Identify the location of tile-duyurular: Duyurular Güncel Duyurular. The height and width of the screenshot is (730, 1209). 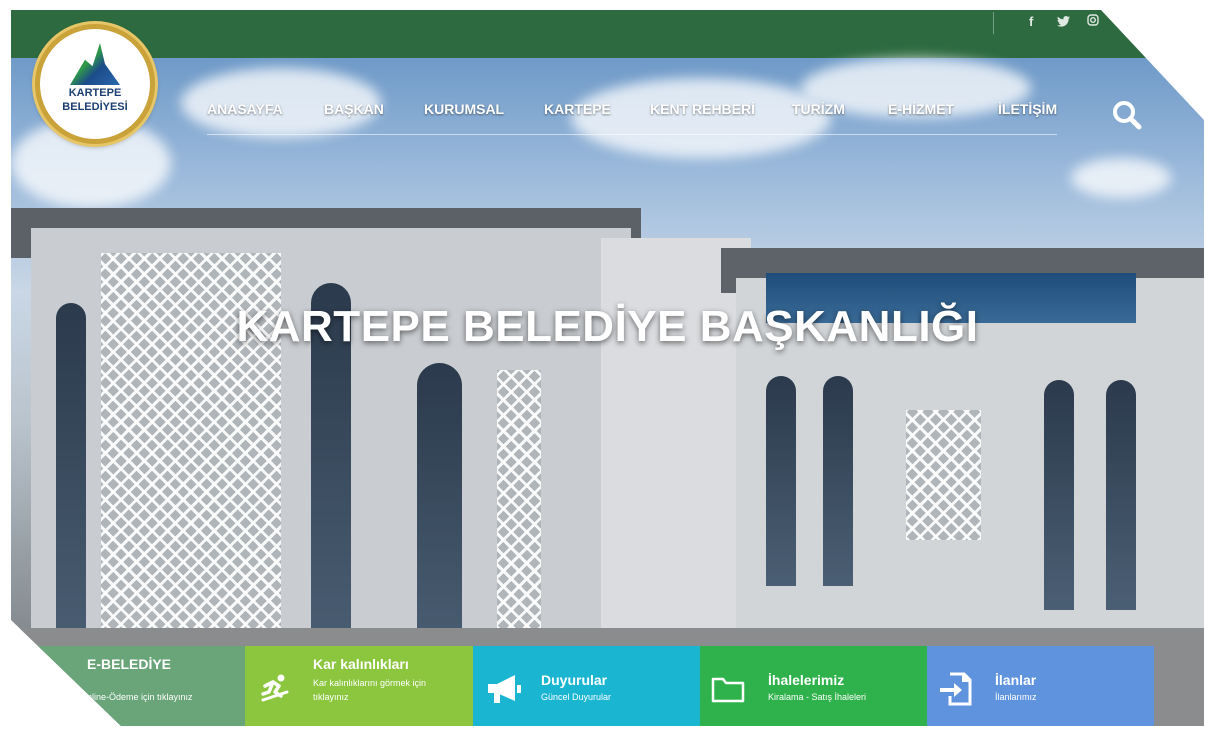
(586, 686).